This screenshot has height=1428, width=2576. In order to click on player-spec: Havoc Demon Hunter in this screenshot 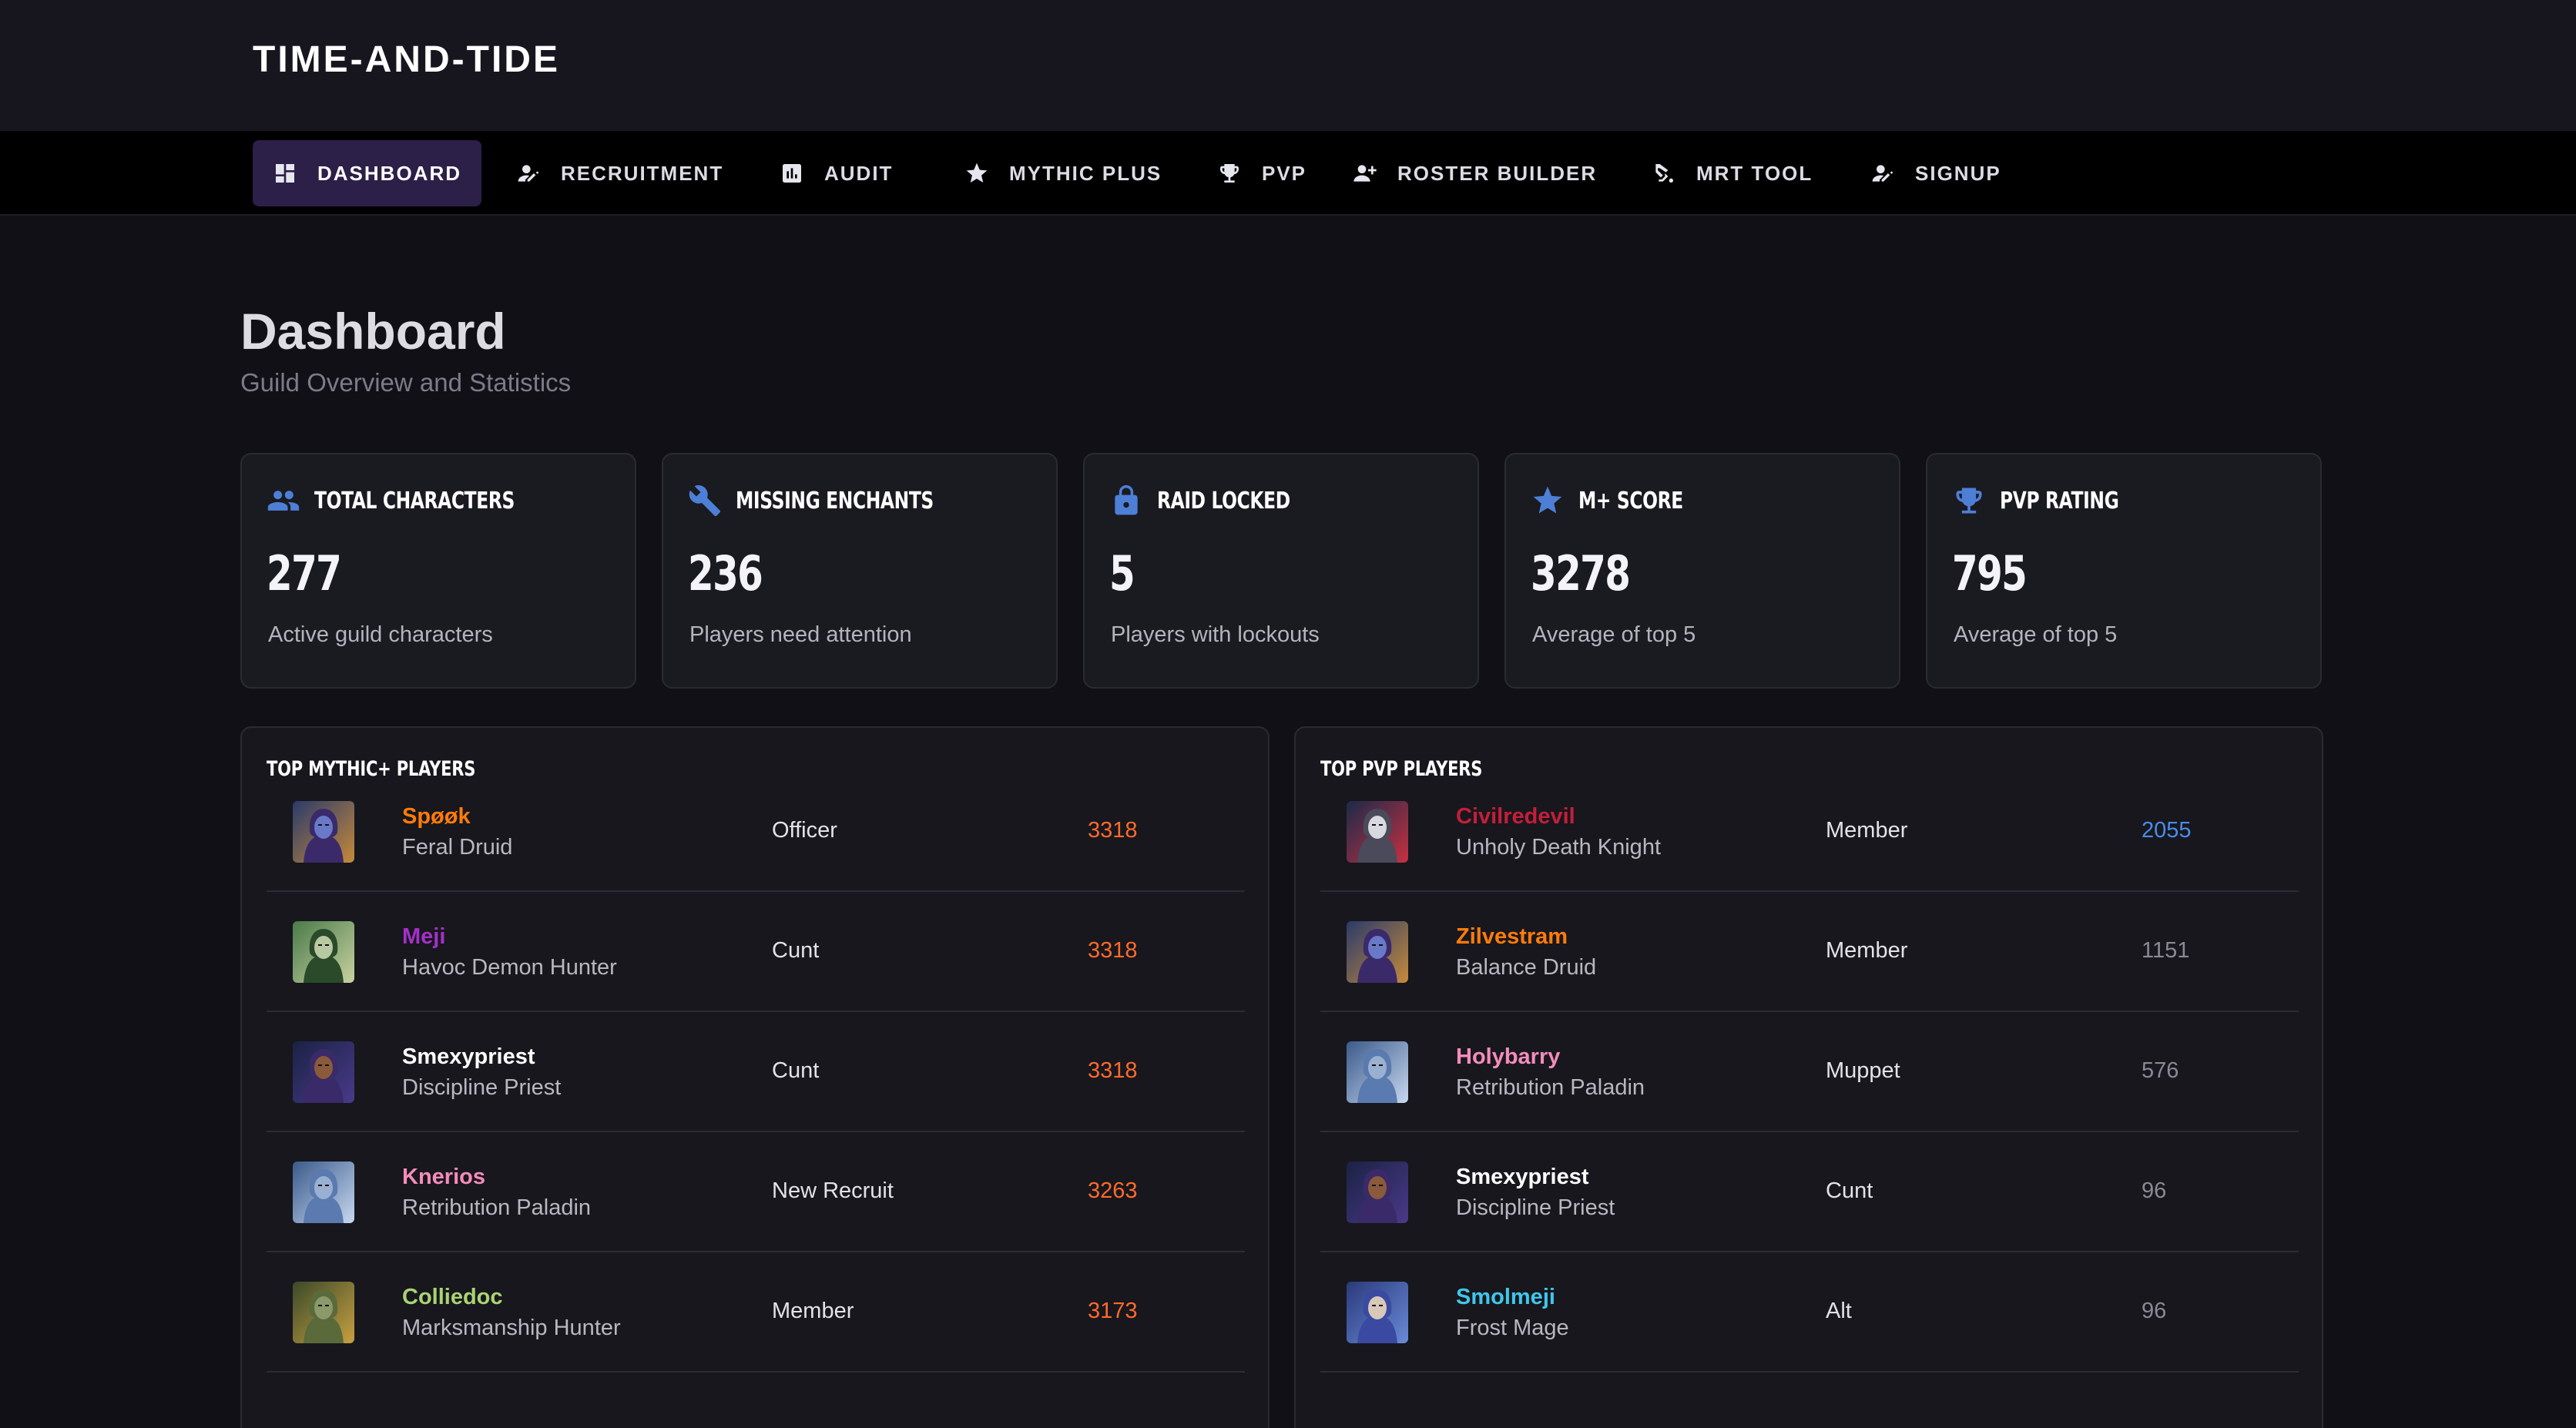, I will do `click(509, 967)`.